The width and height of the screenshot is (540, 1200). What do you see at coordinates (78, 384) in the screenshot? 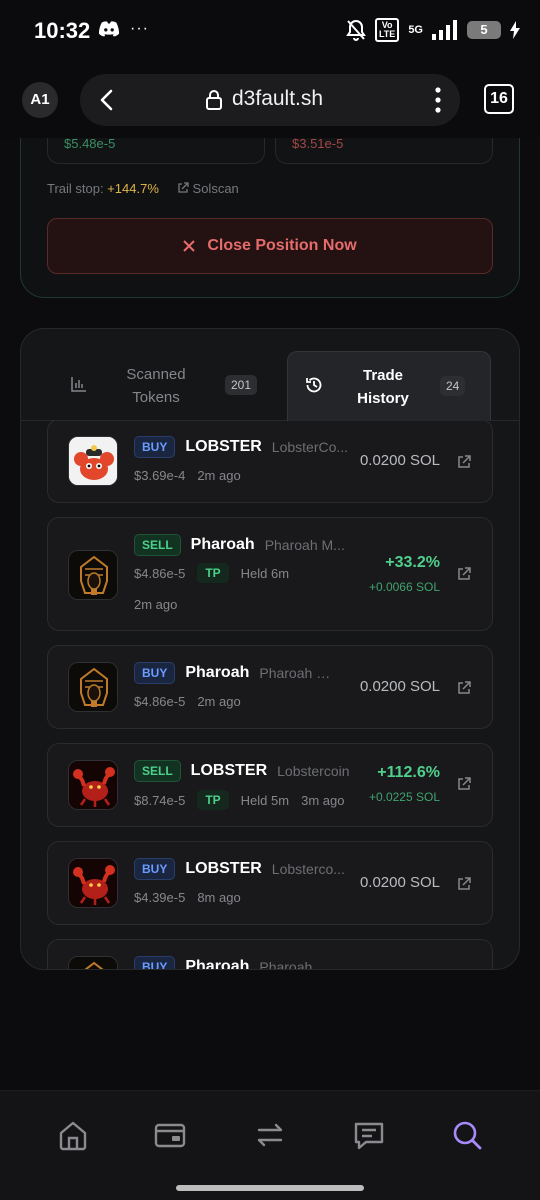
I see `bar-chart-icon` at bounding box center [78, 384].